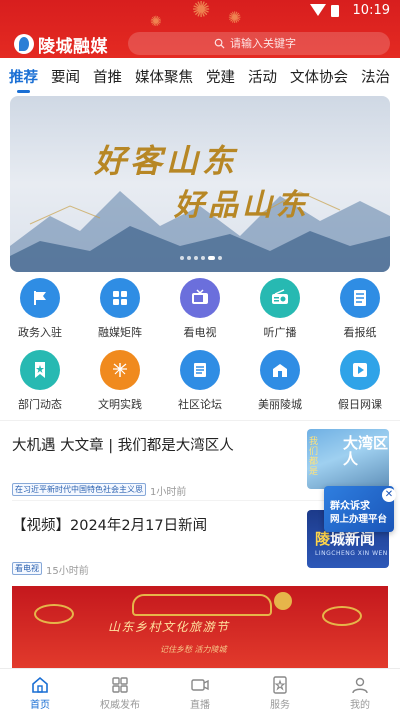 Image resolution: width=400 pixels, height=712 pixels. What do you see at coordinates (323, 539) in the screenshot?
I see `thumbnail-title-a: 陵` at bounding box center [323, 539].